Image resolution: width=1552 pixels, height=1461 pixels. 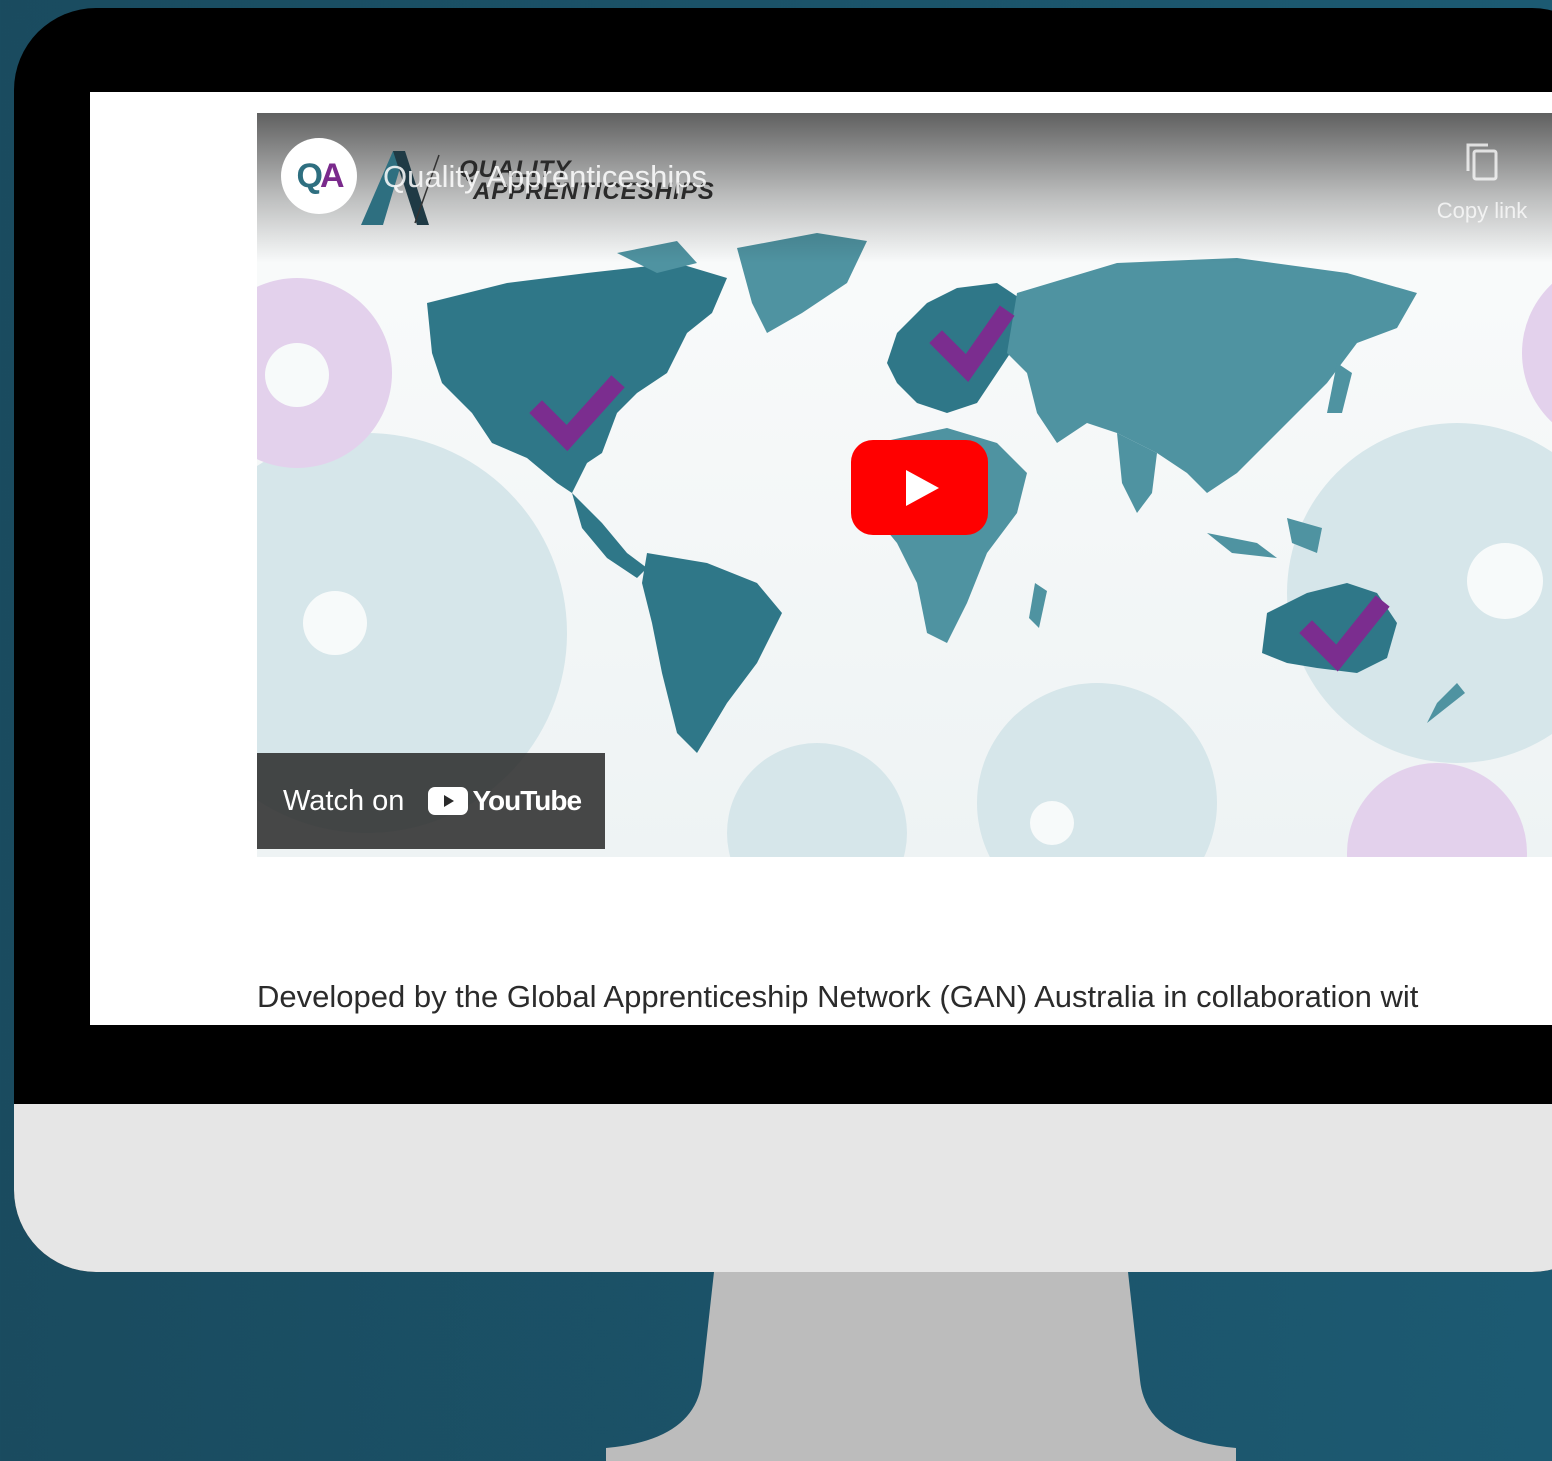 I want to click on monitor-chin, so click(x=783, y=1188).